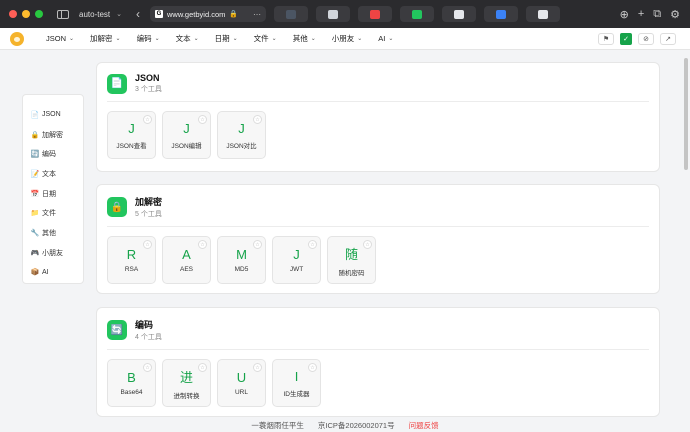 The height and width of the screenshot is (432, 690). Describe the element at coordinates (351, 273) in the screenshot. I see `tool-name: 随机密码` at that location.